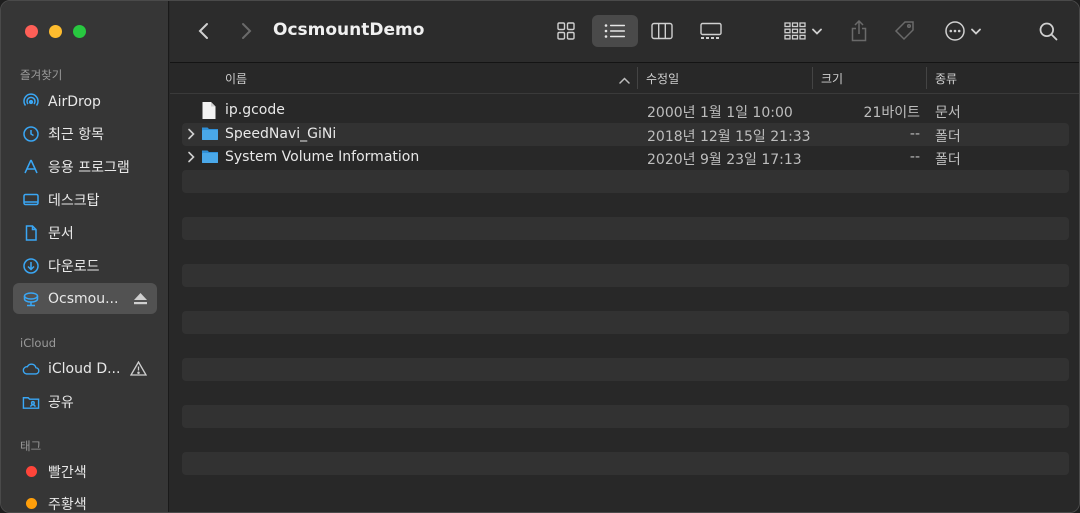 This screenshot has width=1080, height=513. I want to click on document-icon, so click(31, 233).